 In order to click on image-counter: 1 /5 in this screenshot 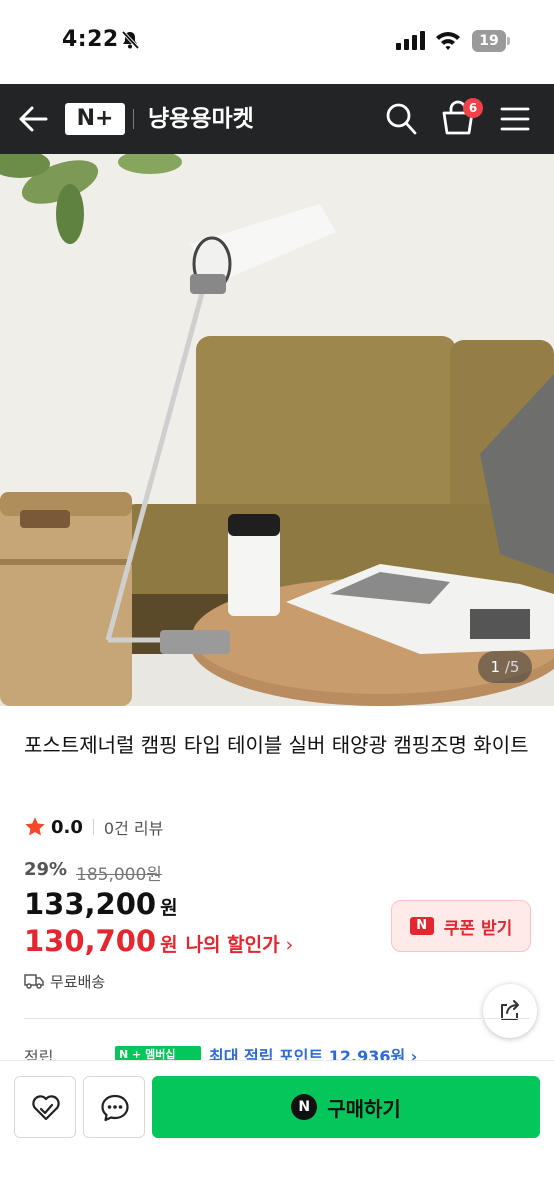, I will do `click(505, 667)`.